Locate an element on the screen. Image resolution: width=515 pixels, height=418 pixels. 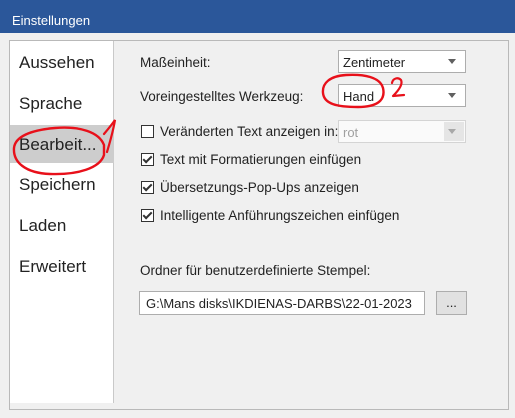
translation-popups-label: Übersetzungs-Pop-Ups anzeigen is located at coordinates (259, 187).